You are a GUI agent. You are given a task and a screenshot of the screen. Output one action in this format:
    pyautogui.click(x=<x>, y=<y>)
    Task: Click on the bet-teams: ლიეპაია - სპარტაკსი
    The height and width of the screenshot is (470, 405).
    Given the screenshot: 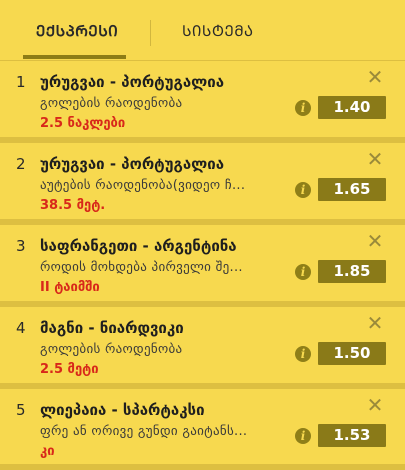 What is the action you would take?
    pyautogui.click(x=122, y=410)
    